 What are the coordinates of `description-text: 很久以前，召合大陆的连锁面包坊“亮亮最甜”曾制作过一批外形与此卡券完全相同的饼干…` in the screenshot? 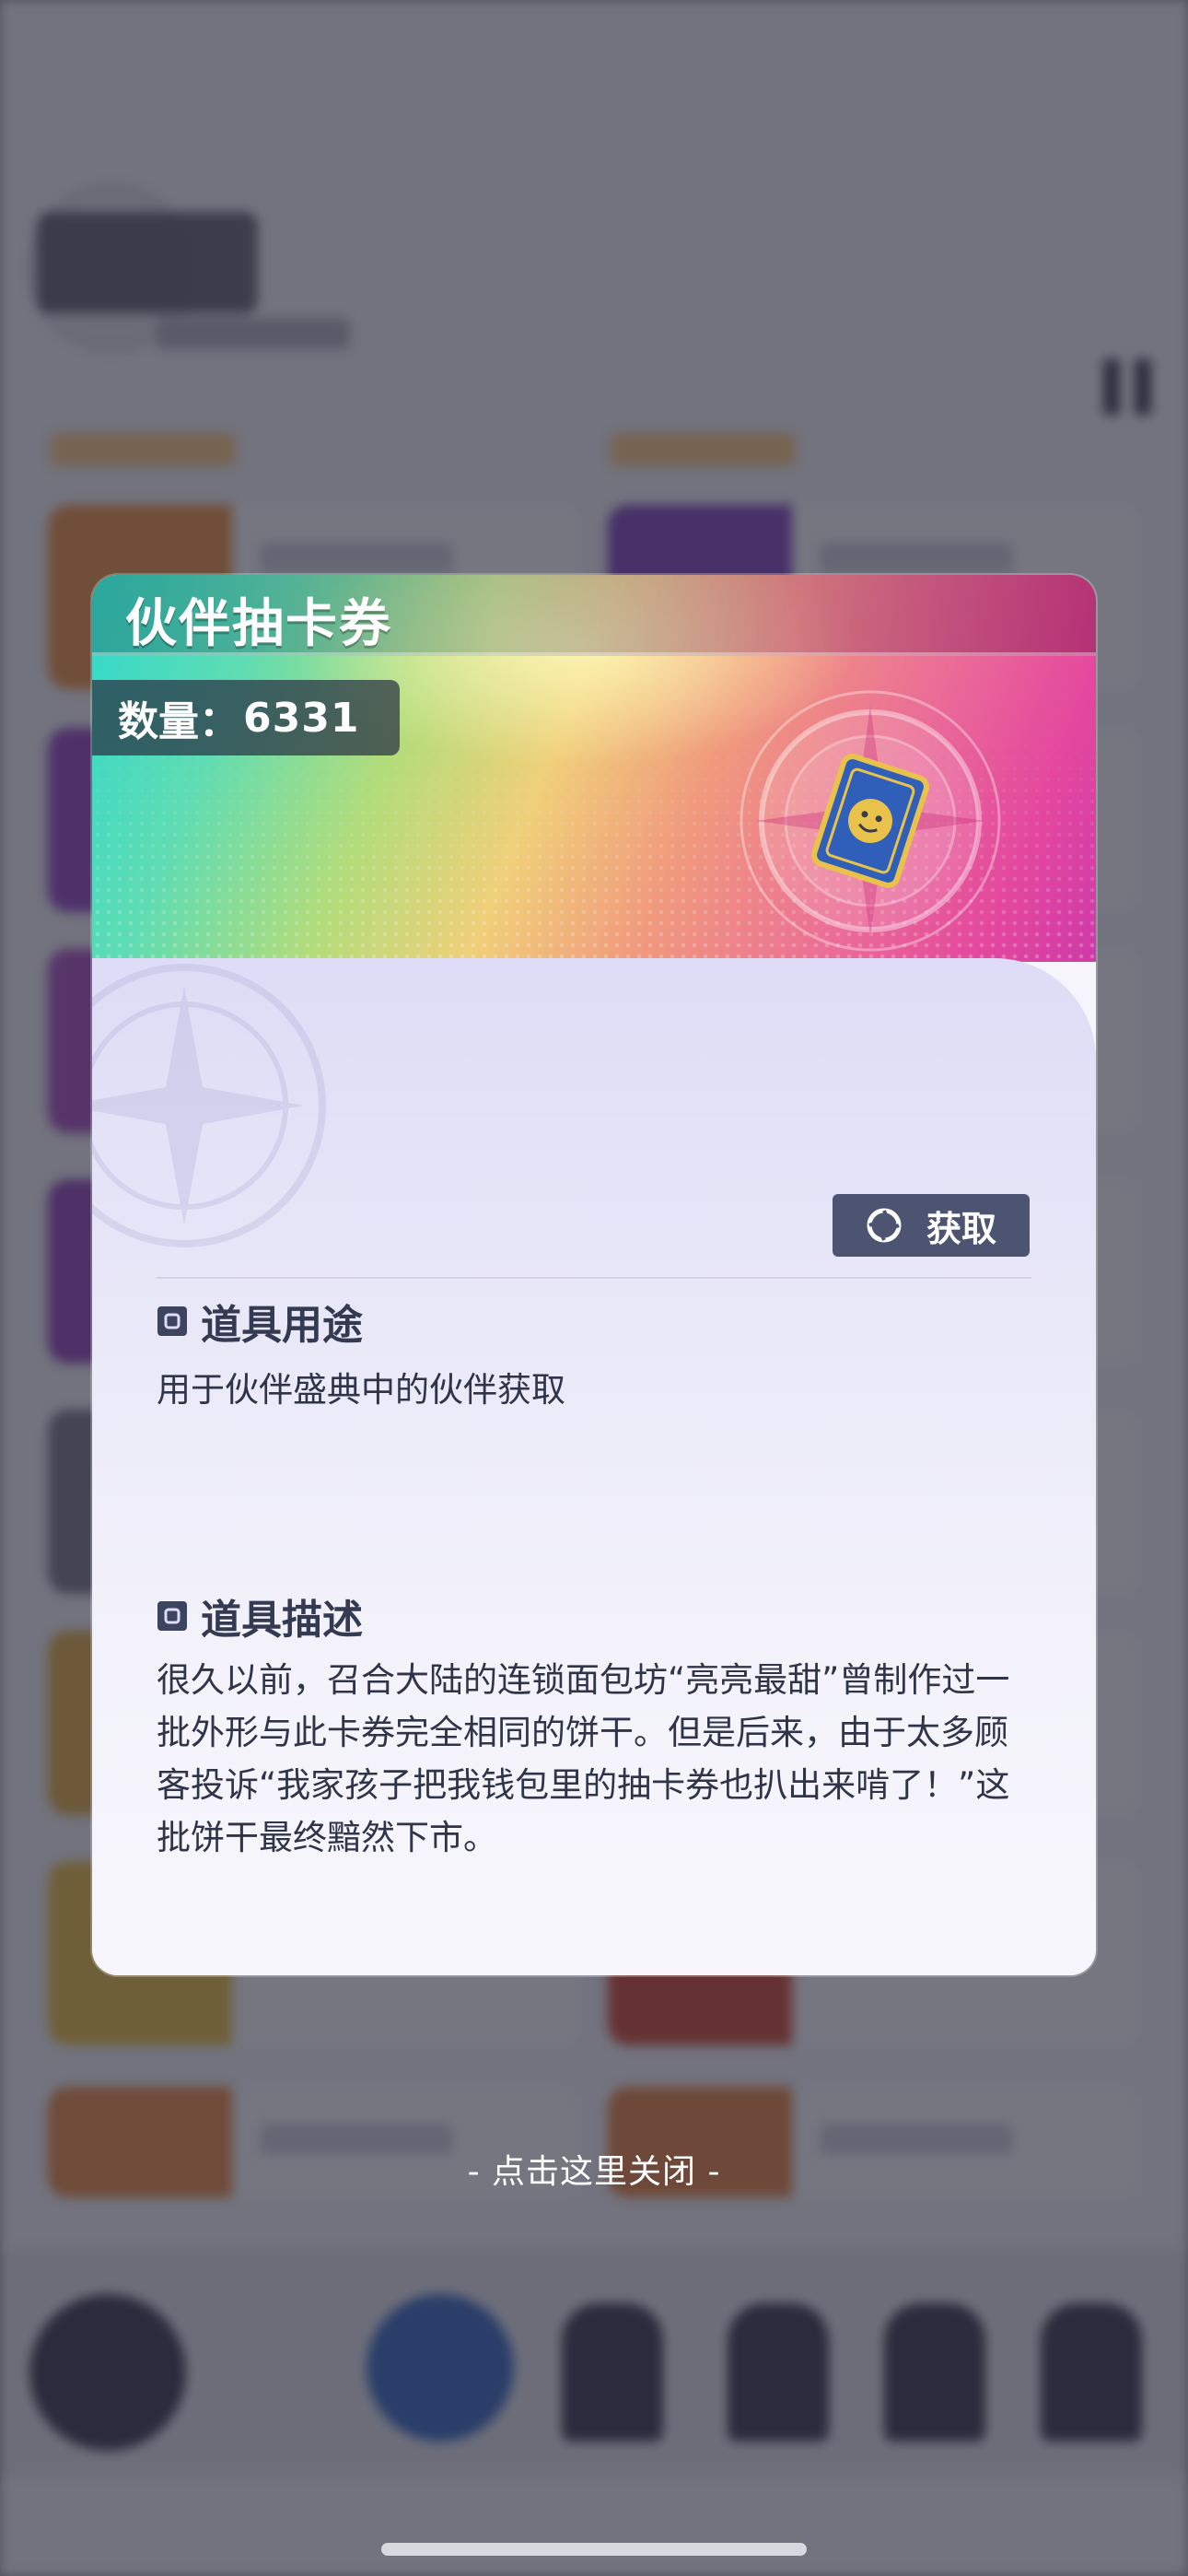 It's located at (583, 1758).